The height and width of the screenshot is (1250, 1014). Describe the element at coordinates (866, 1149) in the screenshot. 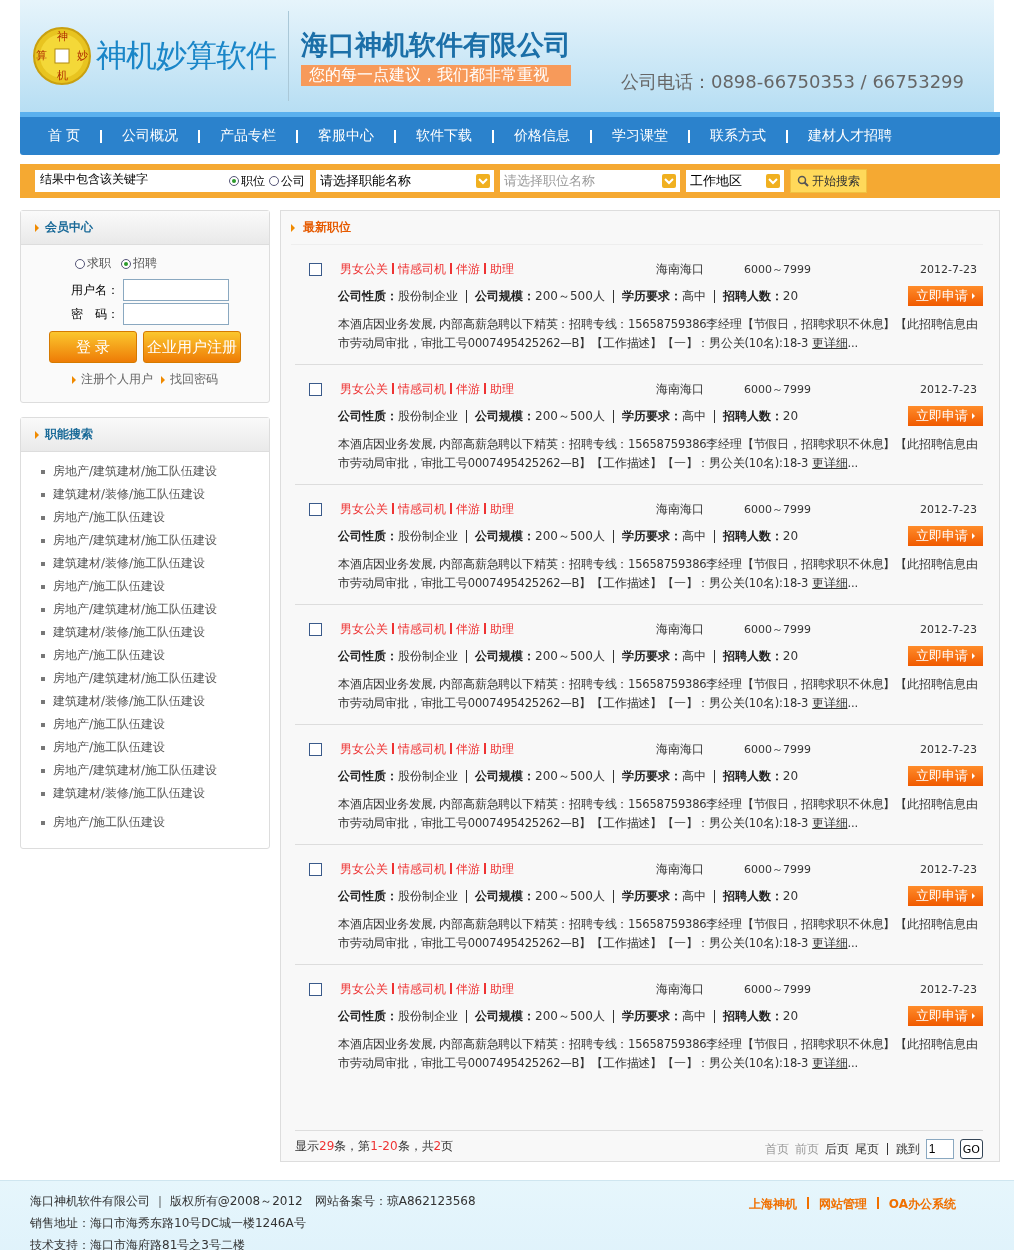

I see `page-link: 尾页` at that location.